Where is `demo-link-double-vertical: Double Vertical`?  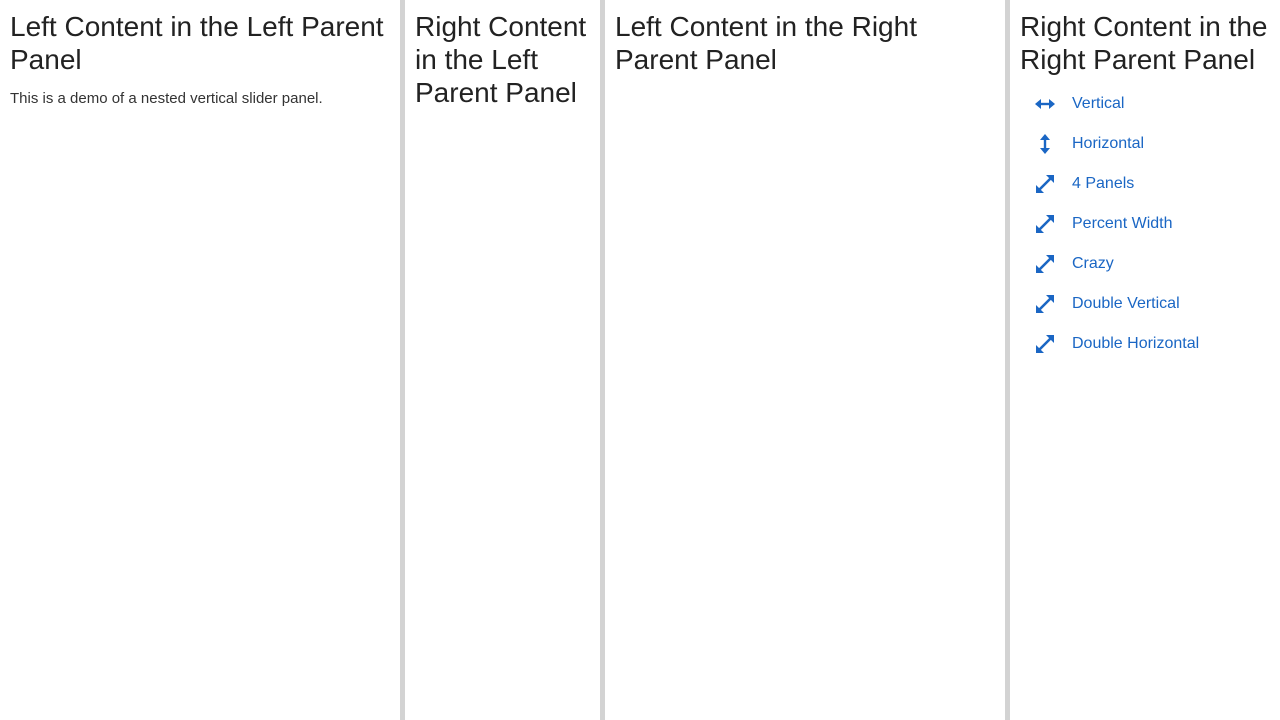
demo-link-double-vertical: Double Vertical is located at coordinates (1126, 304).